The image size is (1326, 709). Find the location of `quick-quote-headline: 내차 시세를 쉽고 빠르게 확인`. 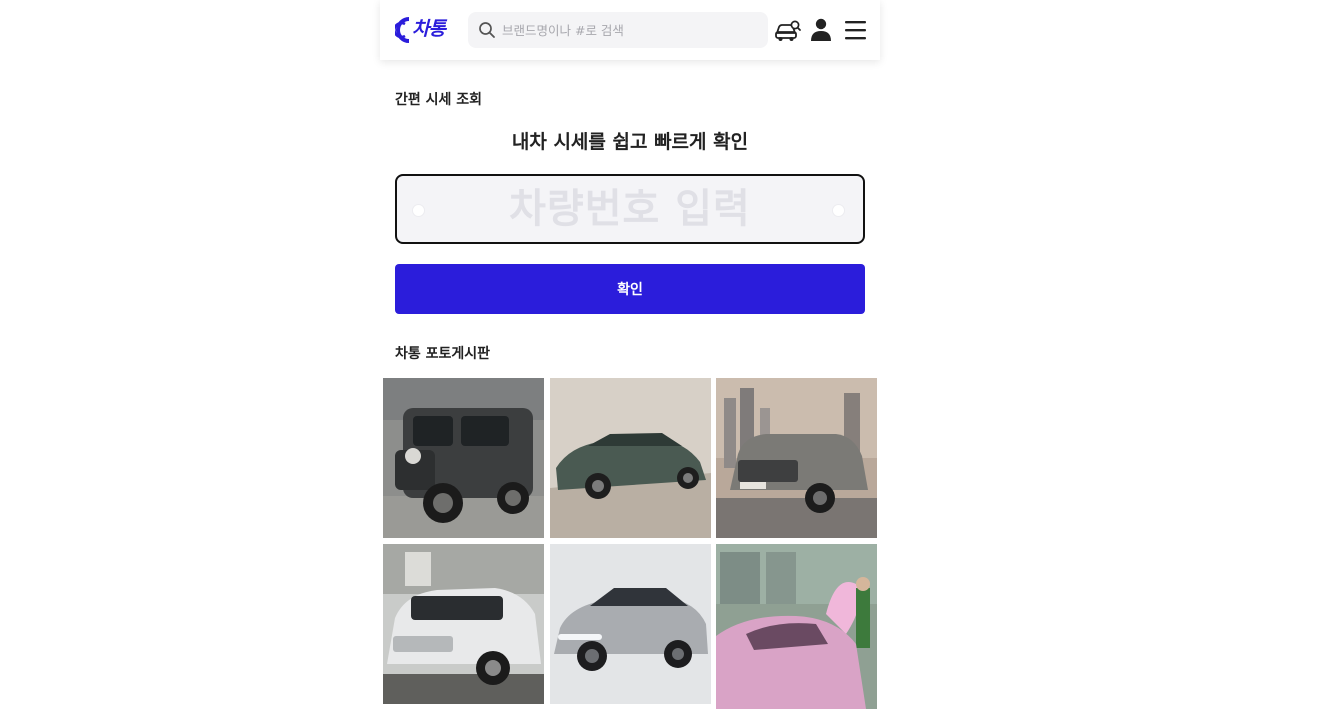

quick-quote-headline: 내차 시세를 쉽고 빠르게 확인 is located at coordinates (630, 142).